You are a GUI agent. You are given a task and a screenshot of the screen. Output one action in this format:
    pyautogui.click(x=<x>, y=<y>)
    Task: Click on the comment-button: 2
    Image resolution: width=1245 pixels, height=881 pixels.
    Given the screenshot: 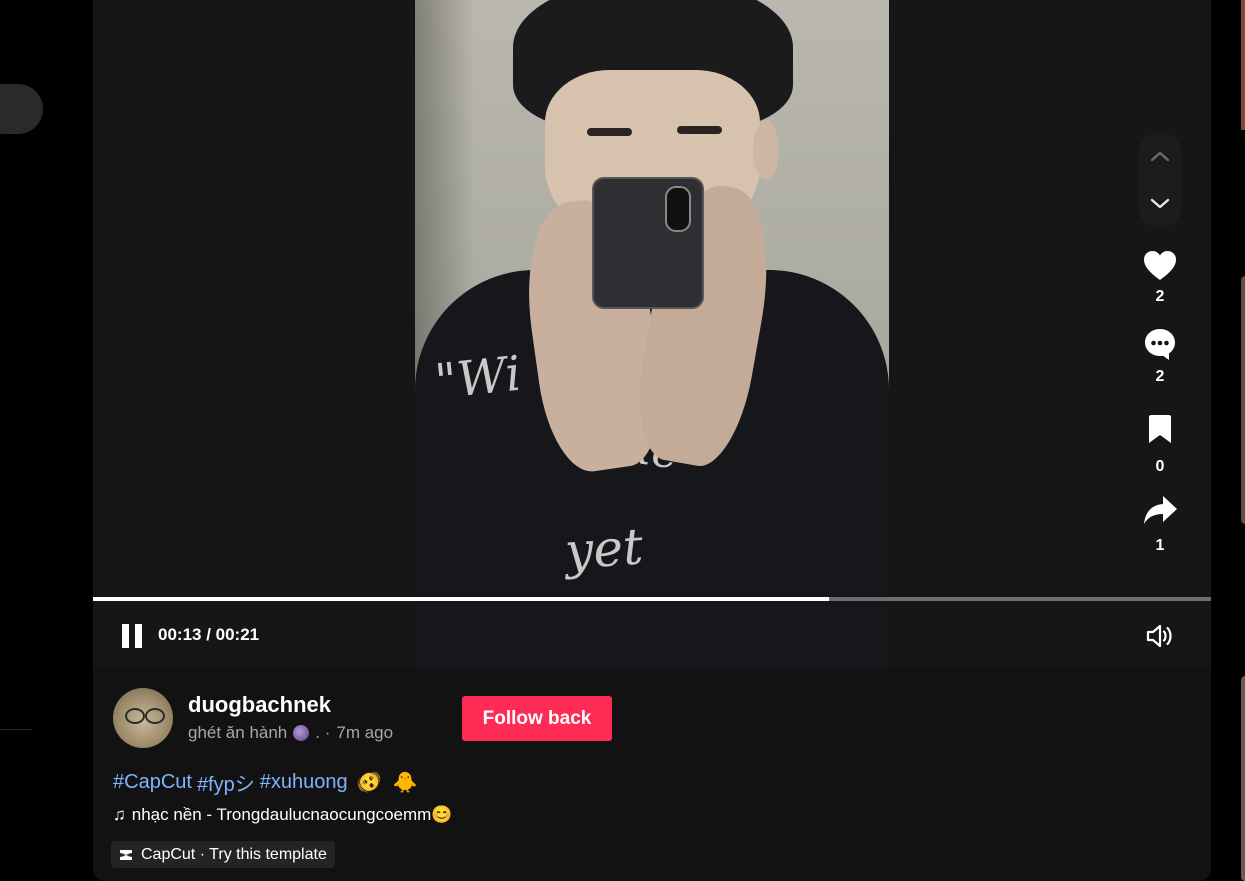 What is the action you would take?
    pyautogui.click(x=1160, y=356)
    